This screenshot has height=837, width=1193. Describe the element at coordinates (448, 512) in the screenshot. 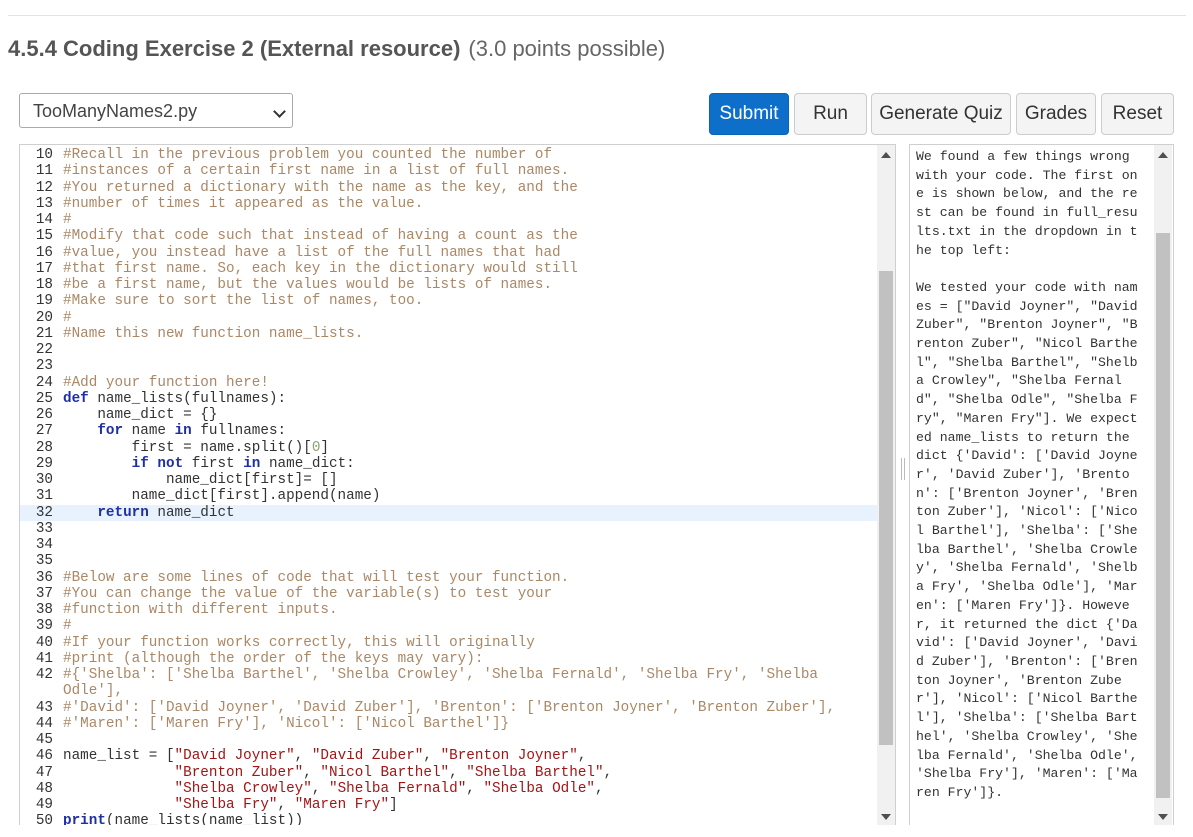

I see `code-line: 32 return name_dict` at that location.